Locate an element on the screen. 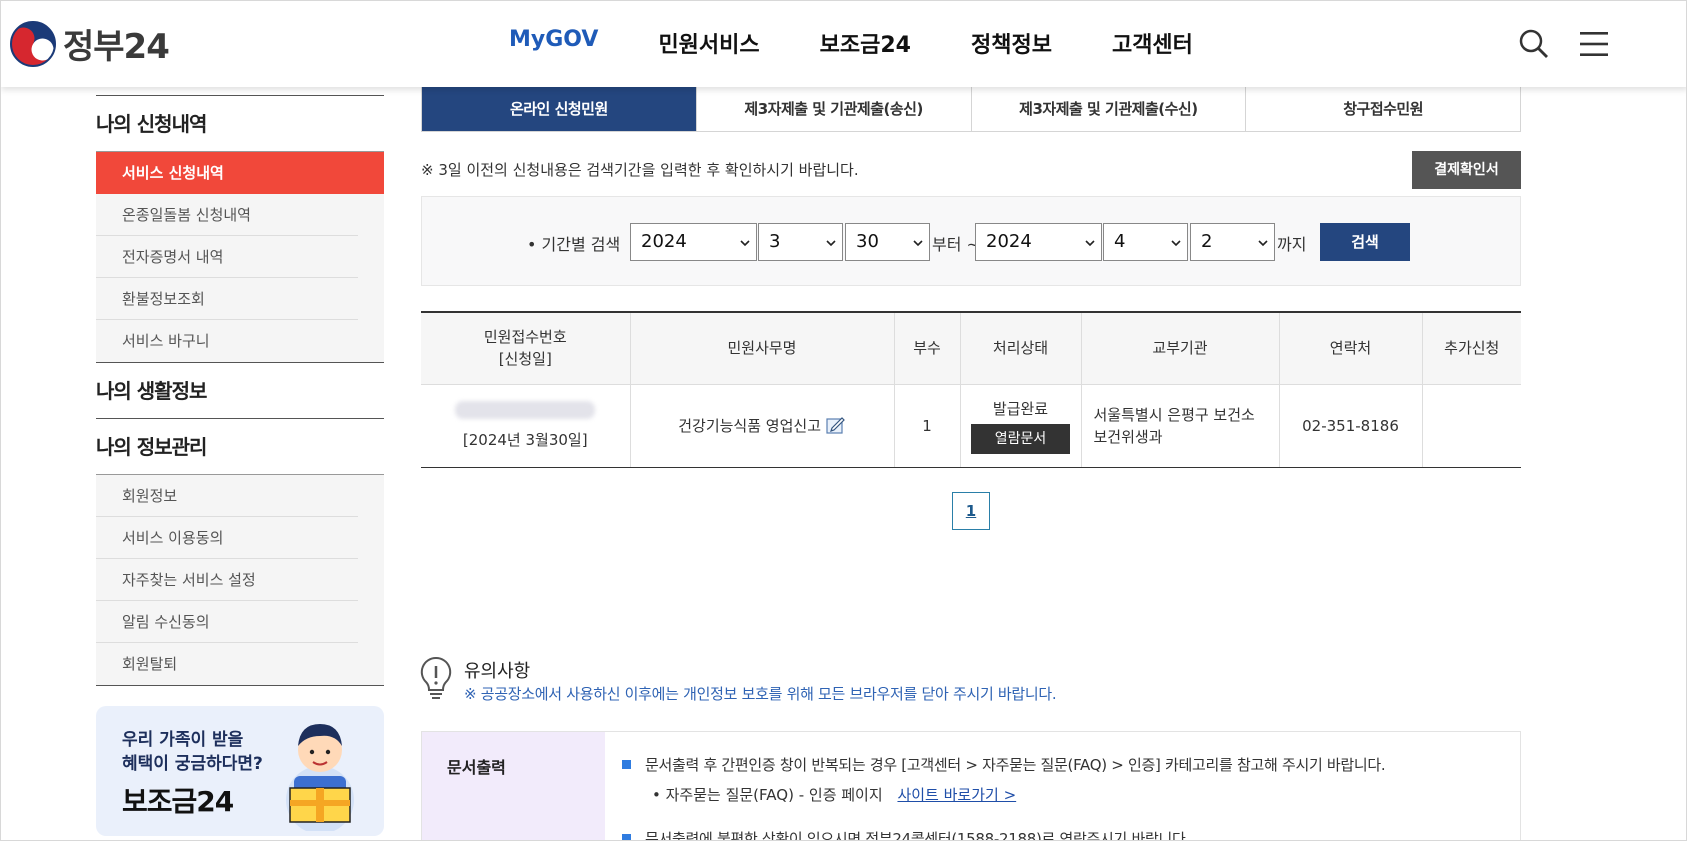 This screenshot has height=841, width=1687. table-header-row: 민원접수번호 [신청일] 민원사무명 부수 처리상태 교부기관 연락처 추가신청 is located at coordinates (971, 348).